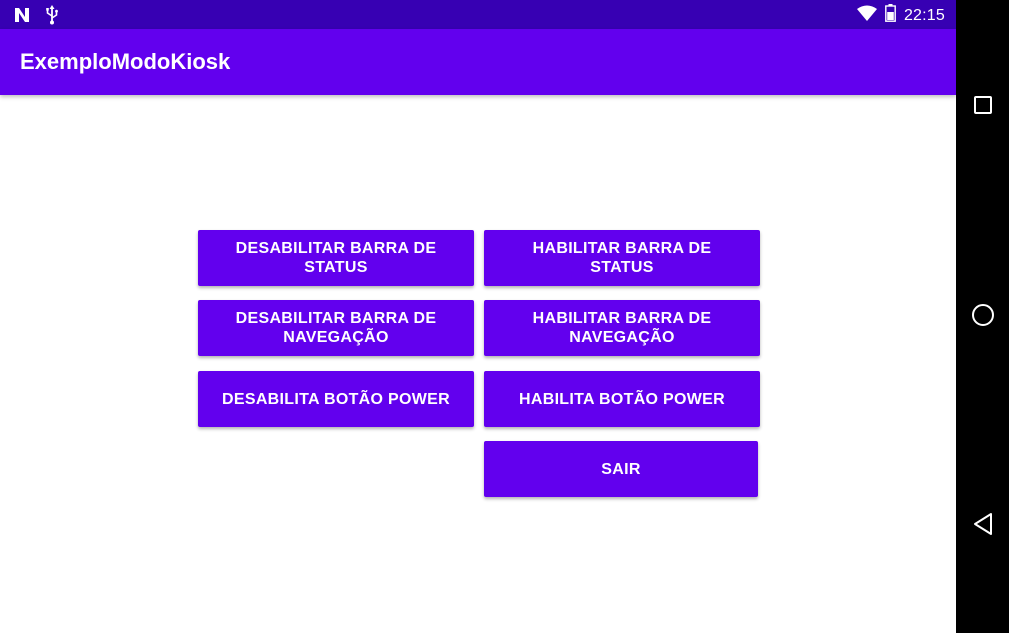 This screenshot has width=1009, height=633. Describe the element at coordinates (336, 258) in the screenshot. I see `disable-status-bar-button: DESABILITAR BARRA DE STATUS` at that location.